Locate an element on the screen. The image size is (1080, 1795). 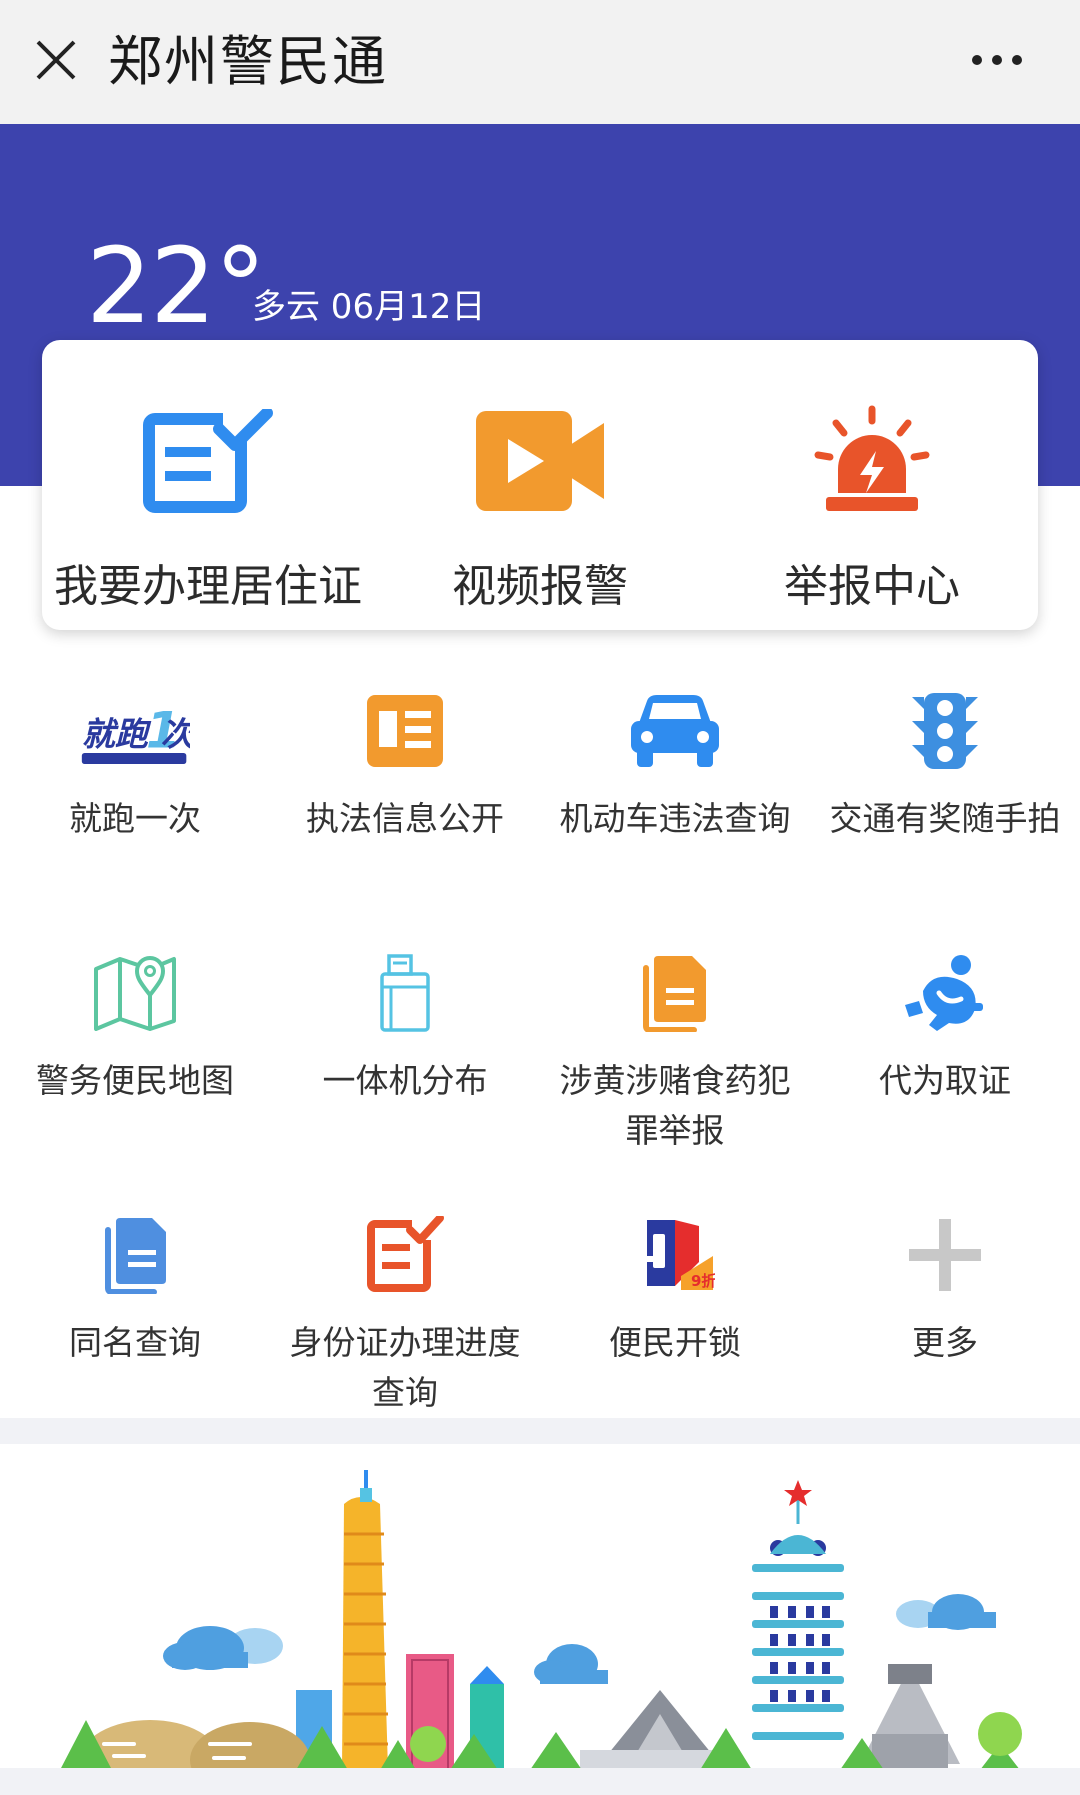
video-camera-icon is located at coordinates (540, 461).